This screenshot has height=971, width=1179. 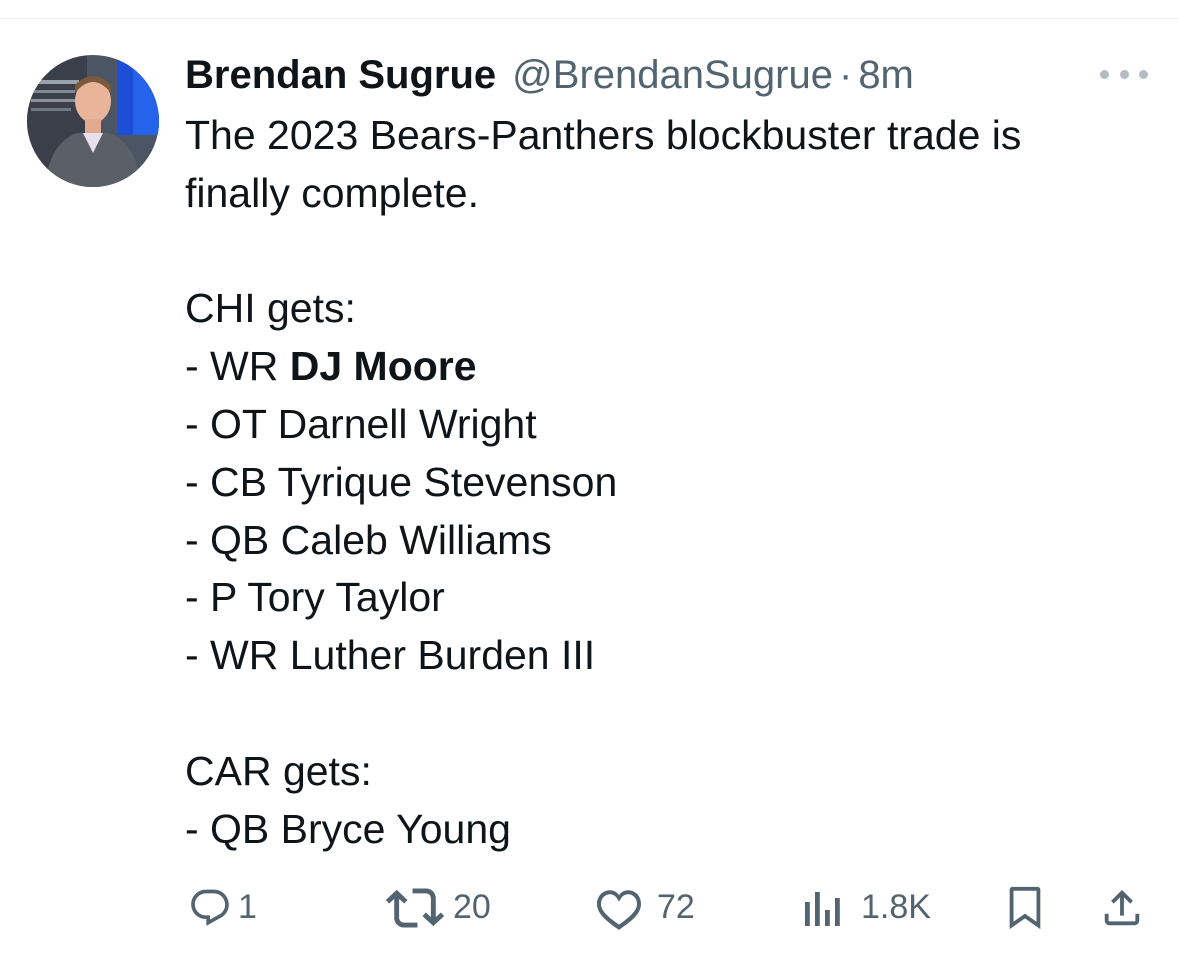 I want to click on top-divider, so click(x=589, y=18).